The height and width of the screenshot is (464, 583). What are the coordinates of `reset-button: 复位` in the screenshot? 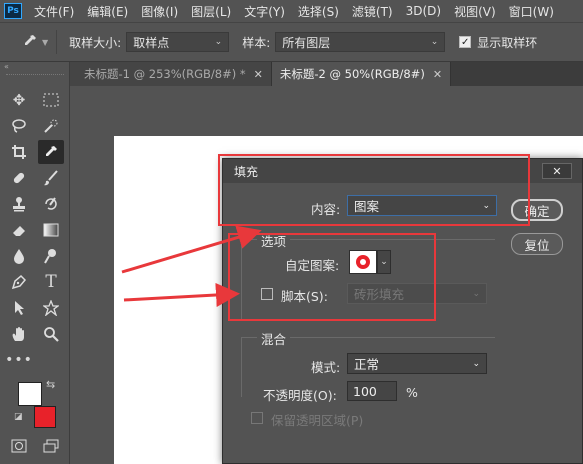 It's located at (537, 244).